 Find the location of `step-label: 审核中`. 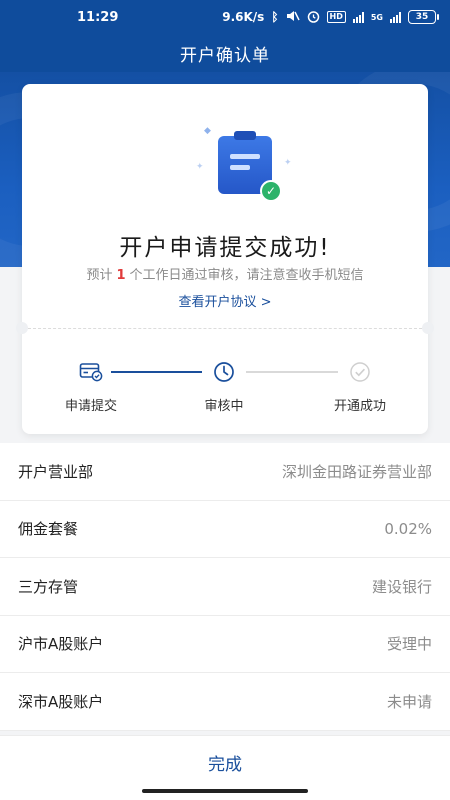

step-label: 审核中 is located at coordinates (224, 406).